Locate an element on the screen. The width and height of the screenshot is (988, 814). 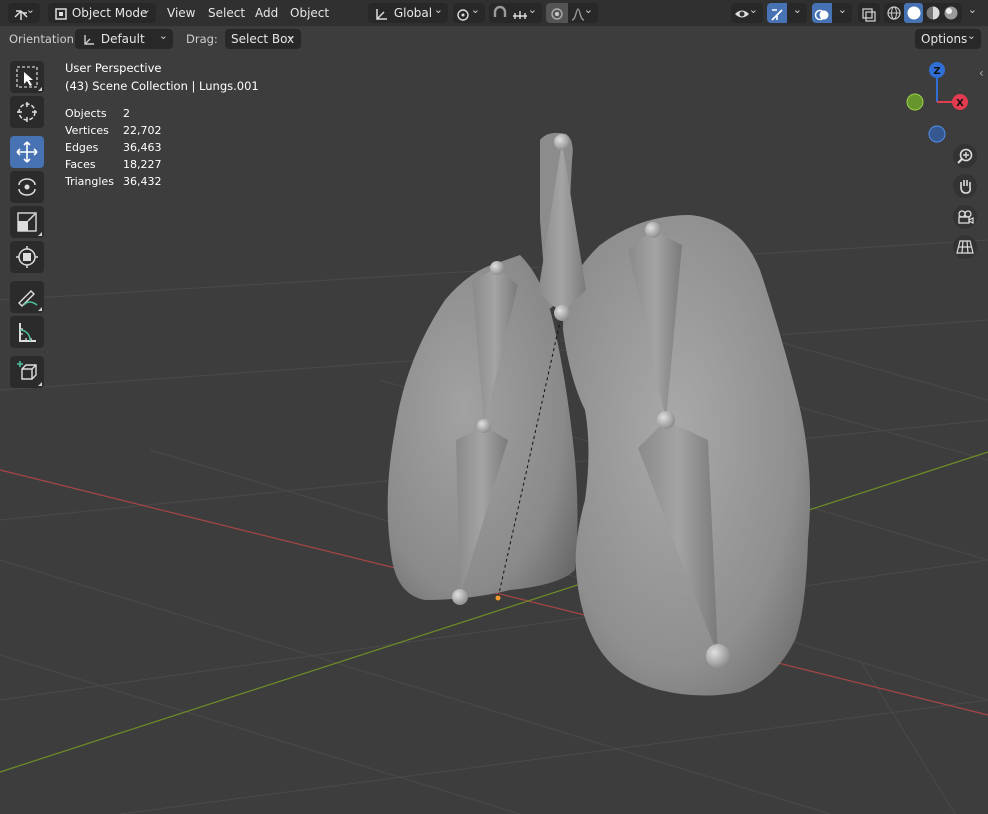
visibility-dropdown is located at coordinates (747, 11).